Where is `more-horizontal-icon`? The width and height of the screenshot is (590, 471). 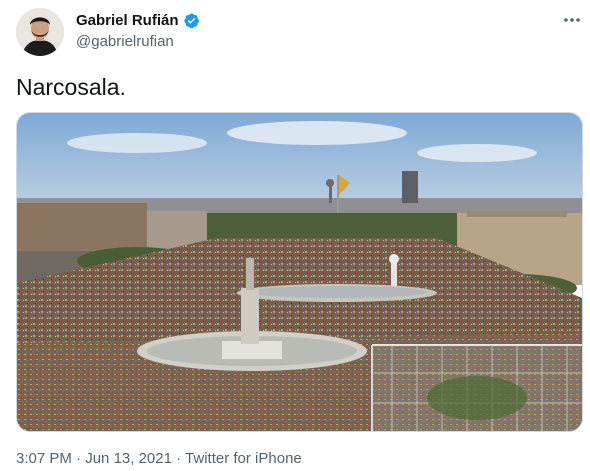 more-horizontal-icon is located at coordinates (572, 20).